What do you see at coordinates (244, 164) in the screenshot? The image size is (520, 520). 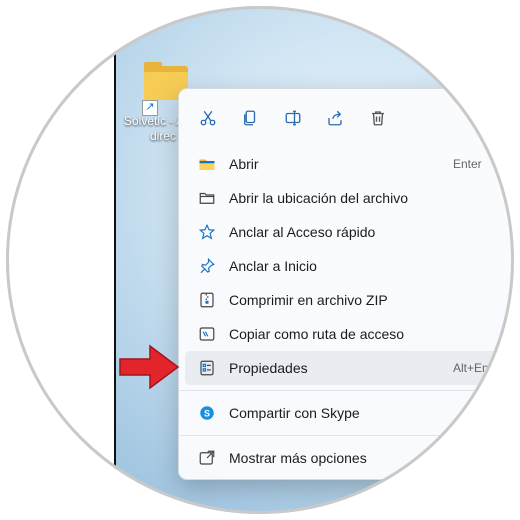 I see `menu-item-label: Abrir` at bounding box center [244, 164].